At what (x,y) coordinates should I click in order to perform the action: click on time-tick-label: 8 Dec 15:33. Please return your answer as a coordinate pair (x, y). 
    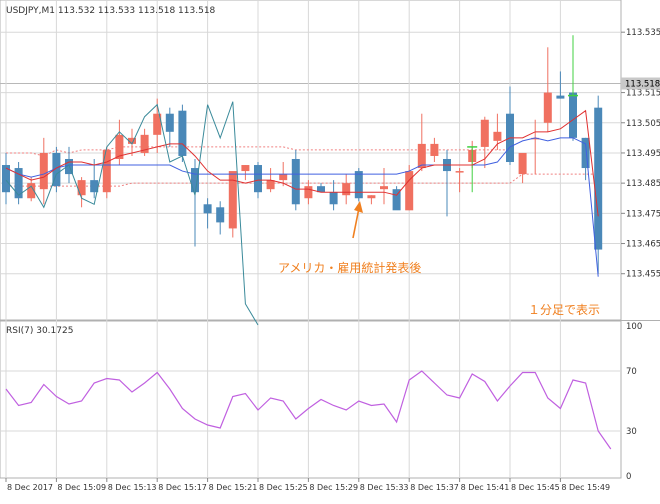
    Looking at the image, I should click on (384, 487).